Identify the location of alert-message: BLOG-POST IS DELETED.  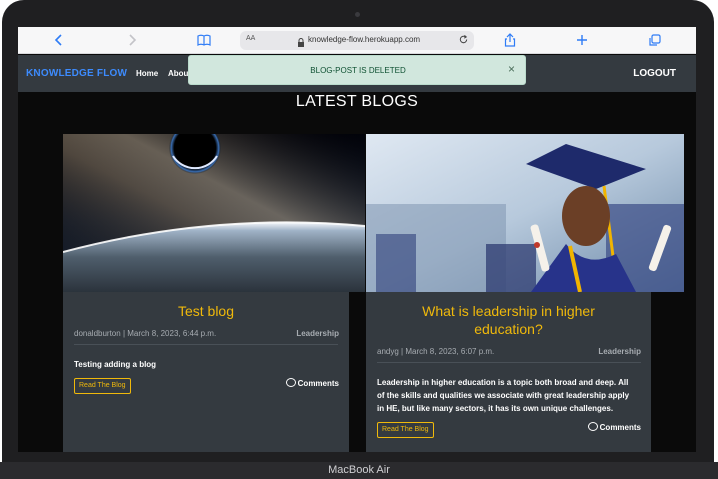
(358, 70).